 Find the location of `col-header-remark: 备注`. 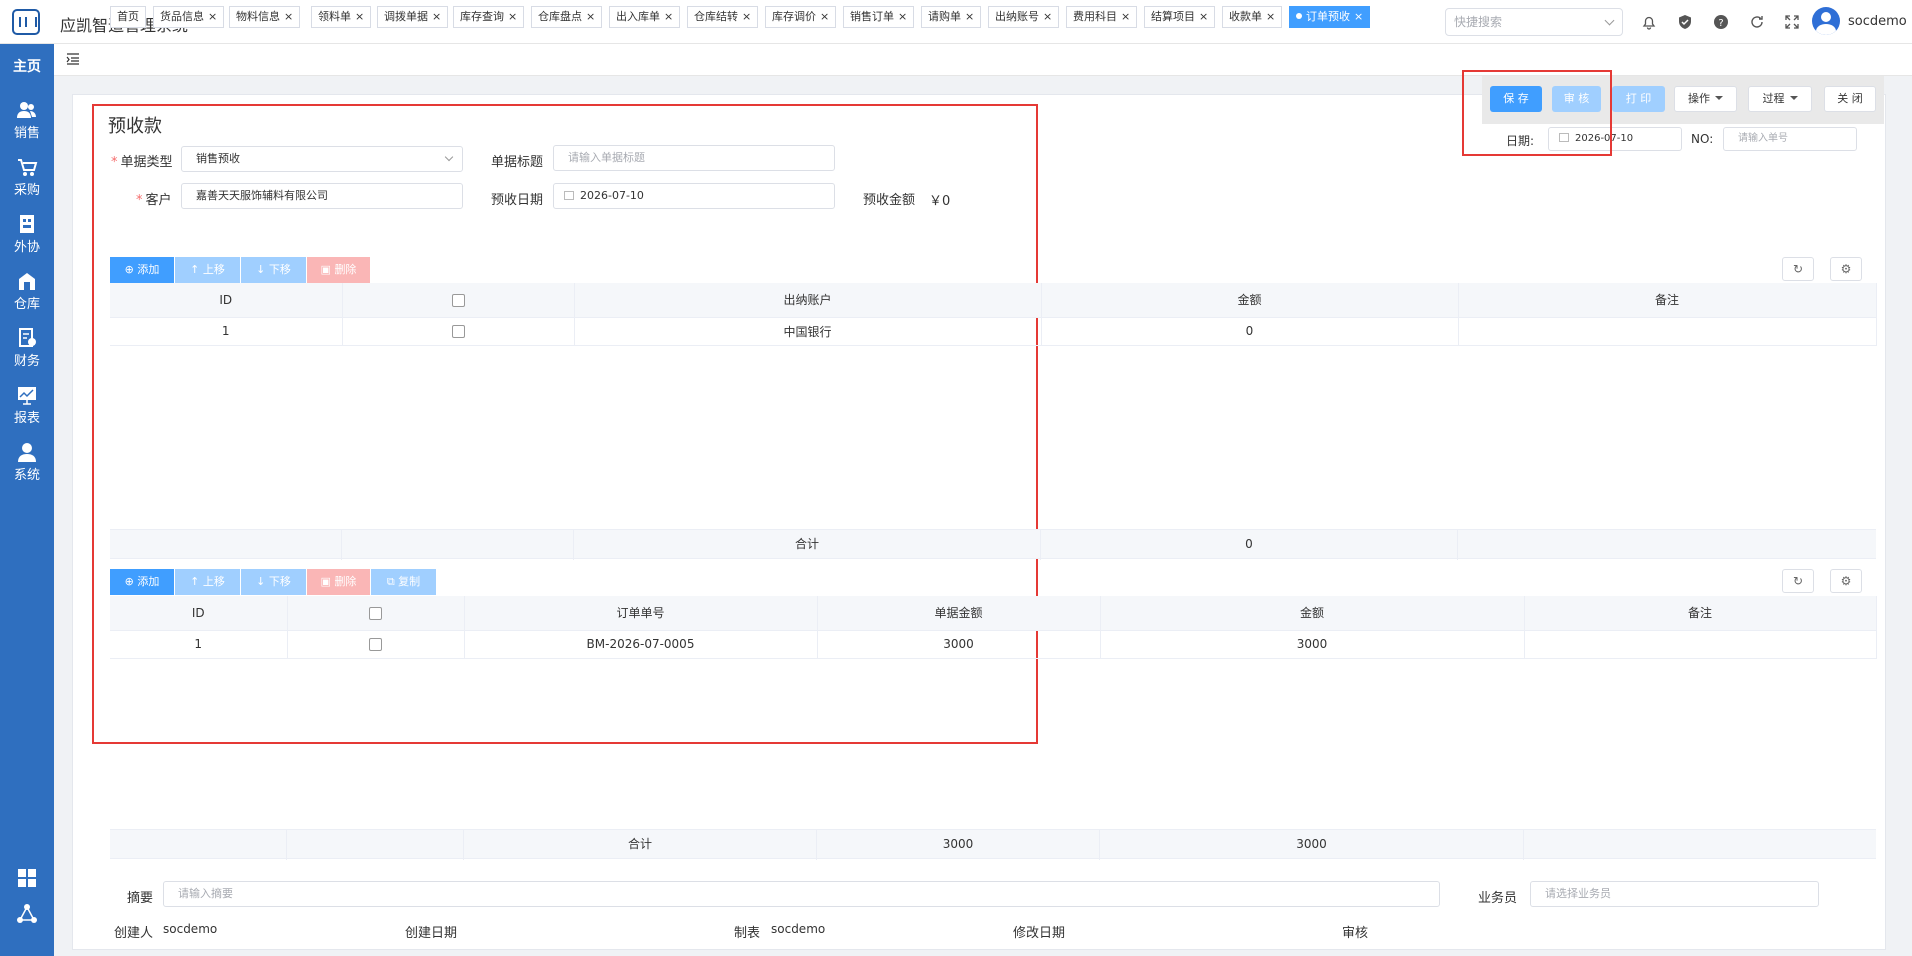

col-header-remark: 备注 is located at coordinates (1700, 613).